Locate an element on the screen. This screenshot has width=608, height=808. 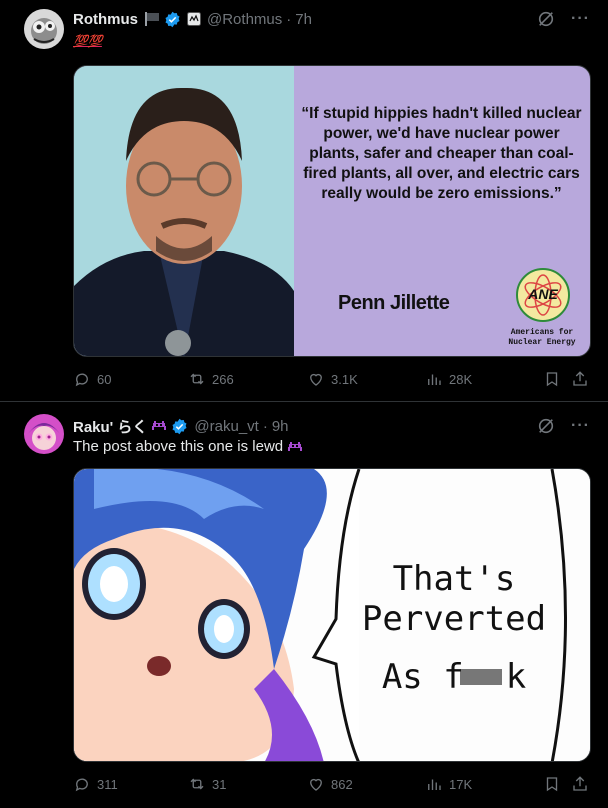
avatar-rothmus is located at coordinates (44, 29).